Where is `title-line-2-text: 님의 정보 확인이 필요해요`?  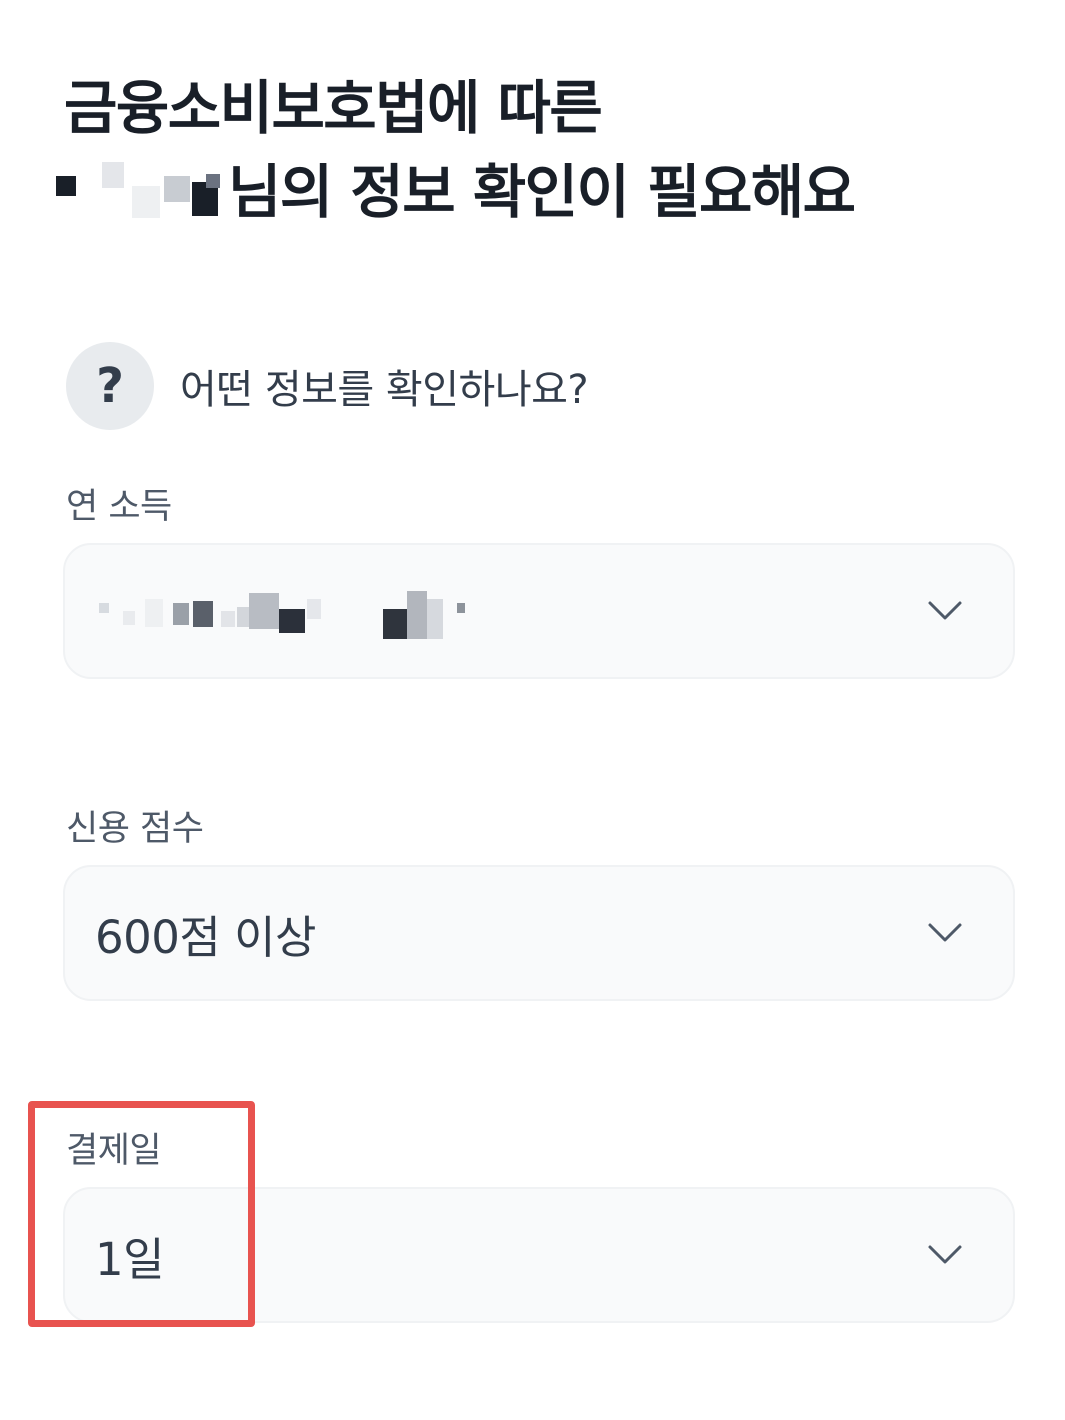
title-line-2-text: 님의 정보 확인이 필요해요 is located at coordinates (542, 192).